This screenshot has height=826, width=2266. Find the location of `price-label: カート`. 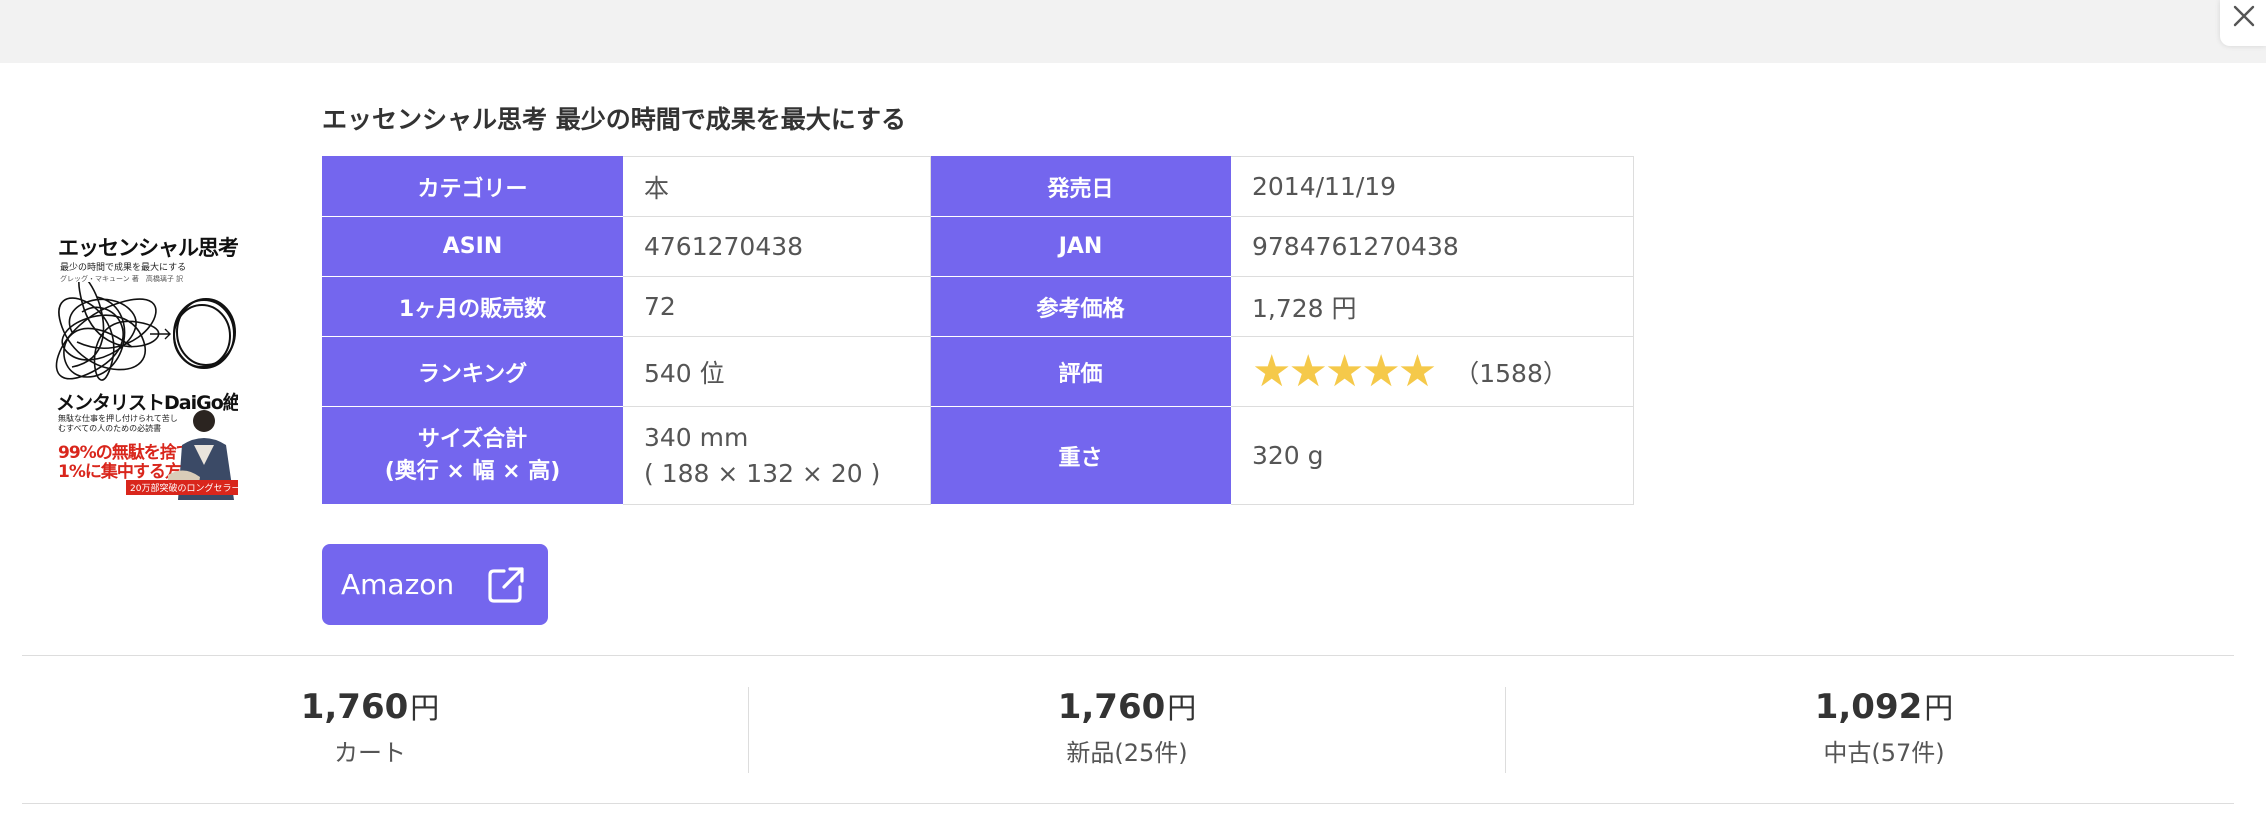

price-label: カート is located at coordinates (370, 753).